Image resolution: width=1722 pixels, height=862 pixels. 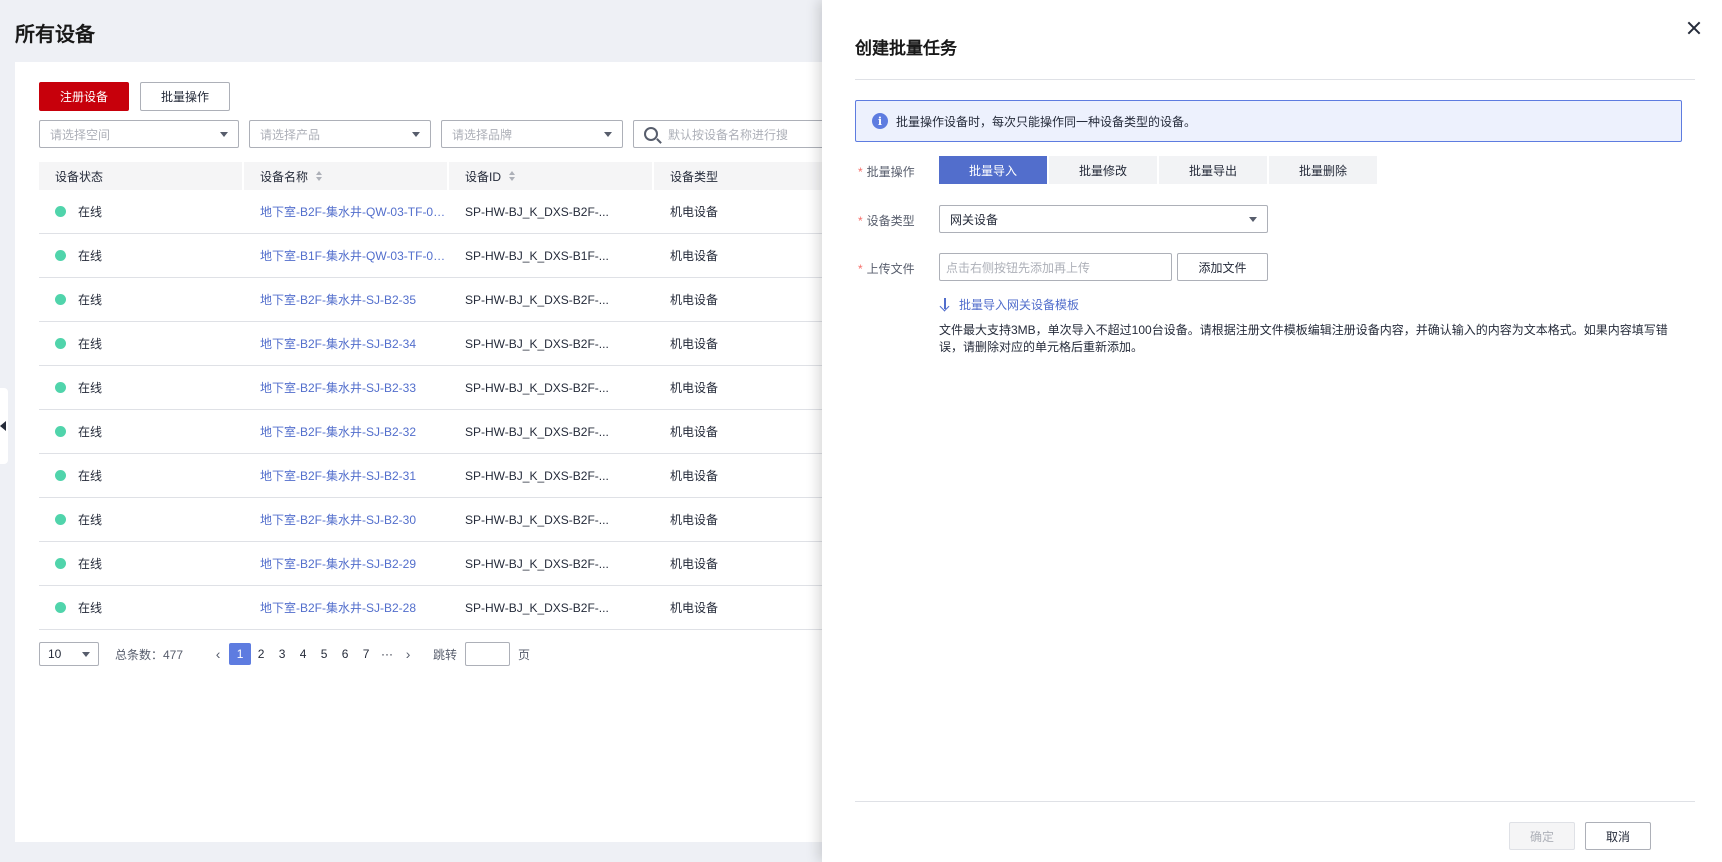 I want to click on page-numbers: 1 2 3 4 5 6 7 ···, so click(x=313, y=654).